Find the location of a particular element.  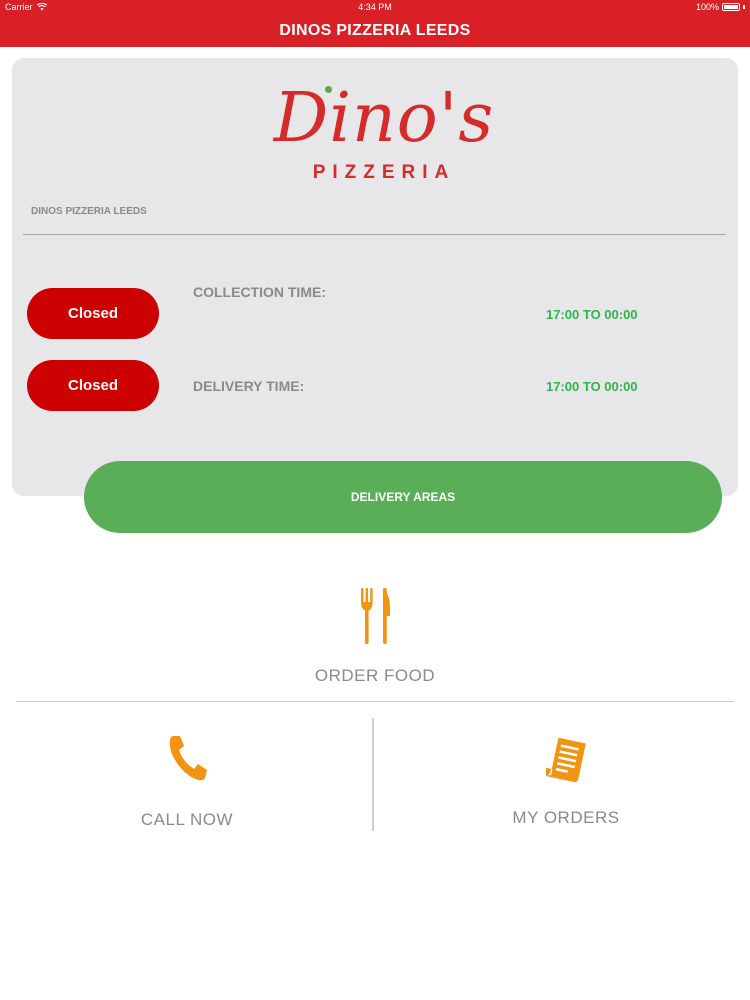

delivery-hours: 17:00 TO 00:00 is located at coordinates (592, 386).